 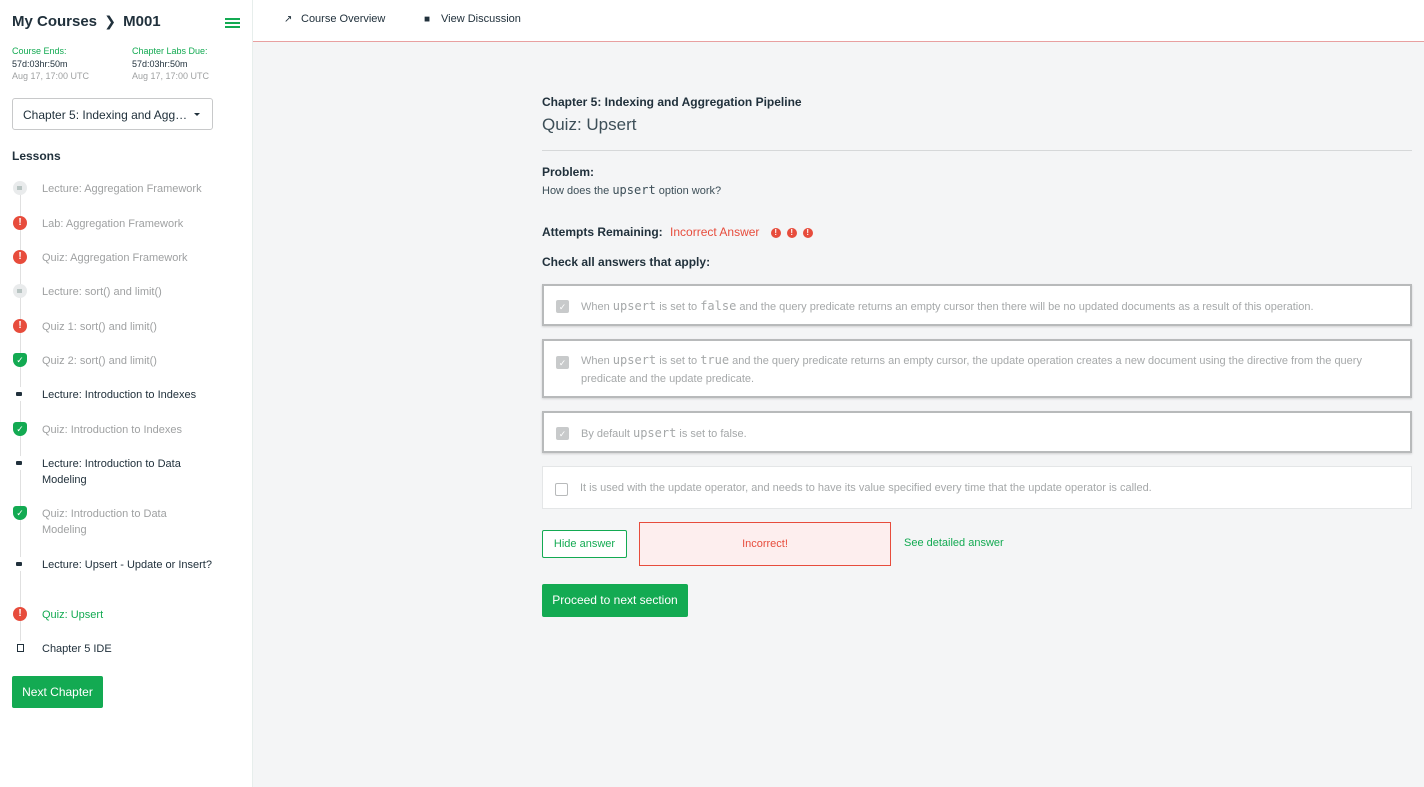 What do you see at coordinates (197, 114) in the screenshot?
I see `caret-down-icon` at bounding box center [197, 114].